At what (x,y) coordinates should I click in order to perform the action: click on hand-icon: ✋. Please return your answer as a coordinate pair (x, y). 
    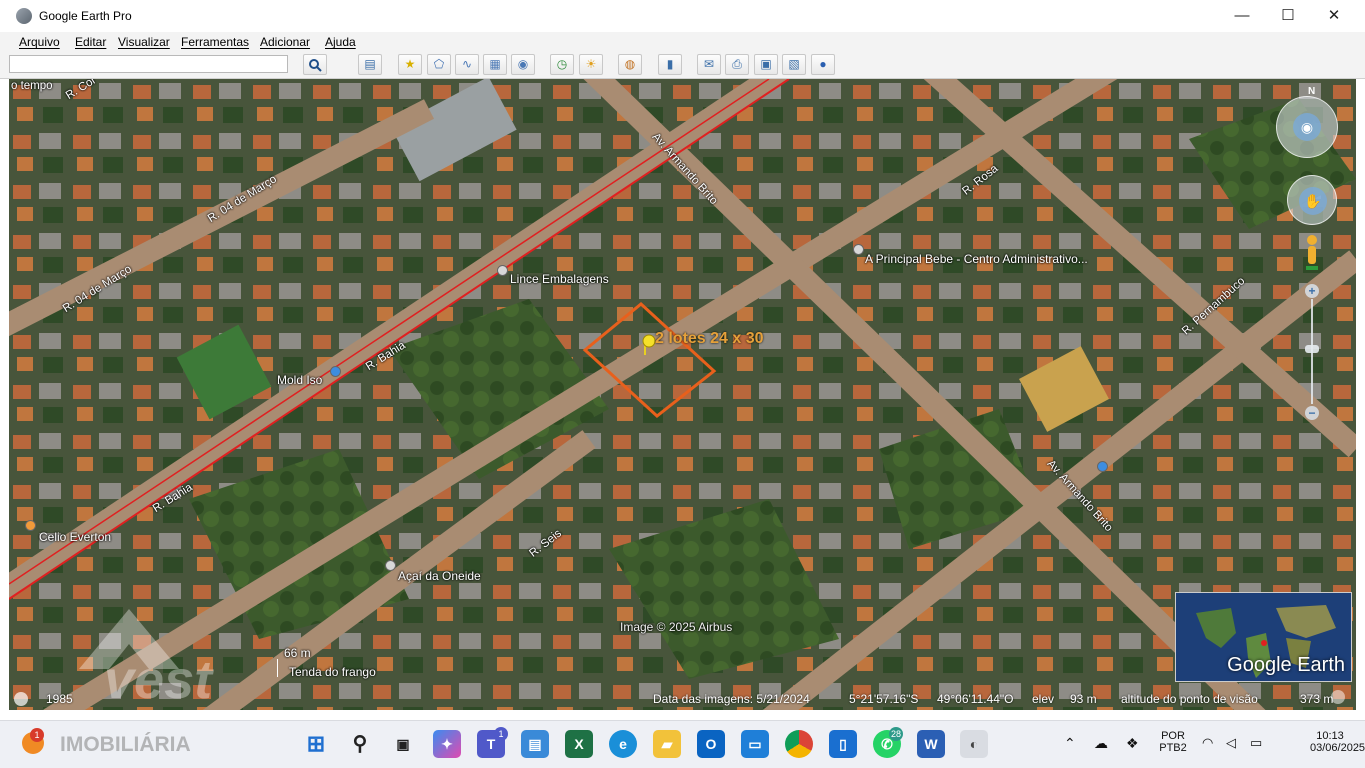
    Looking at the image, I should click on (1313, 201).